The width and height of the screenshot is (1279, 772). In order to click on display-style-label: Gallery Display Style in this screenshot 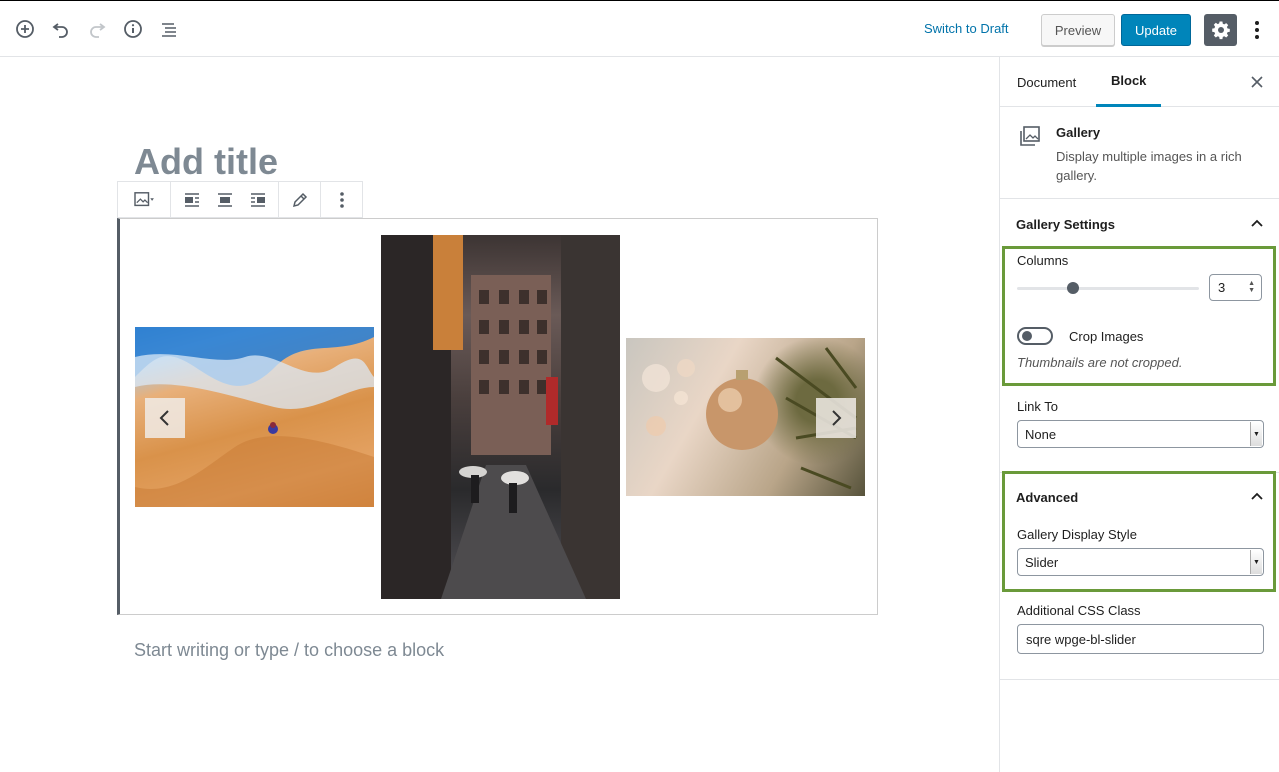, I will do `click(1077, 534)`.